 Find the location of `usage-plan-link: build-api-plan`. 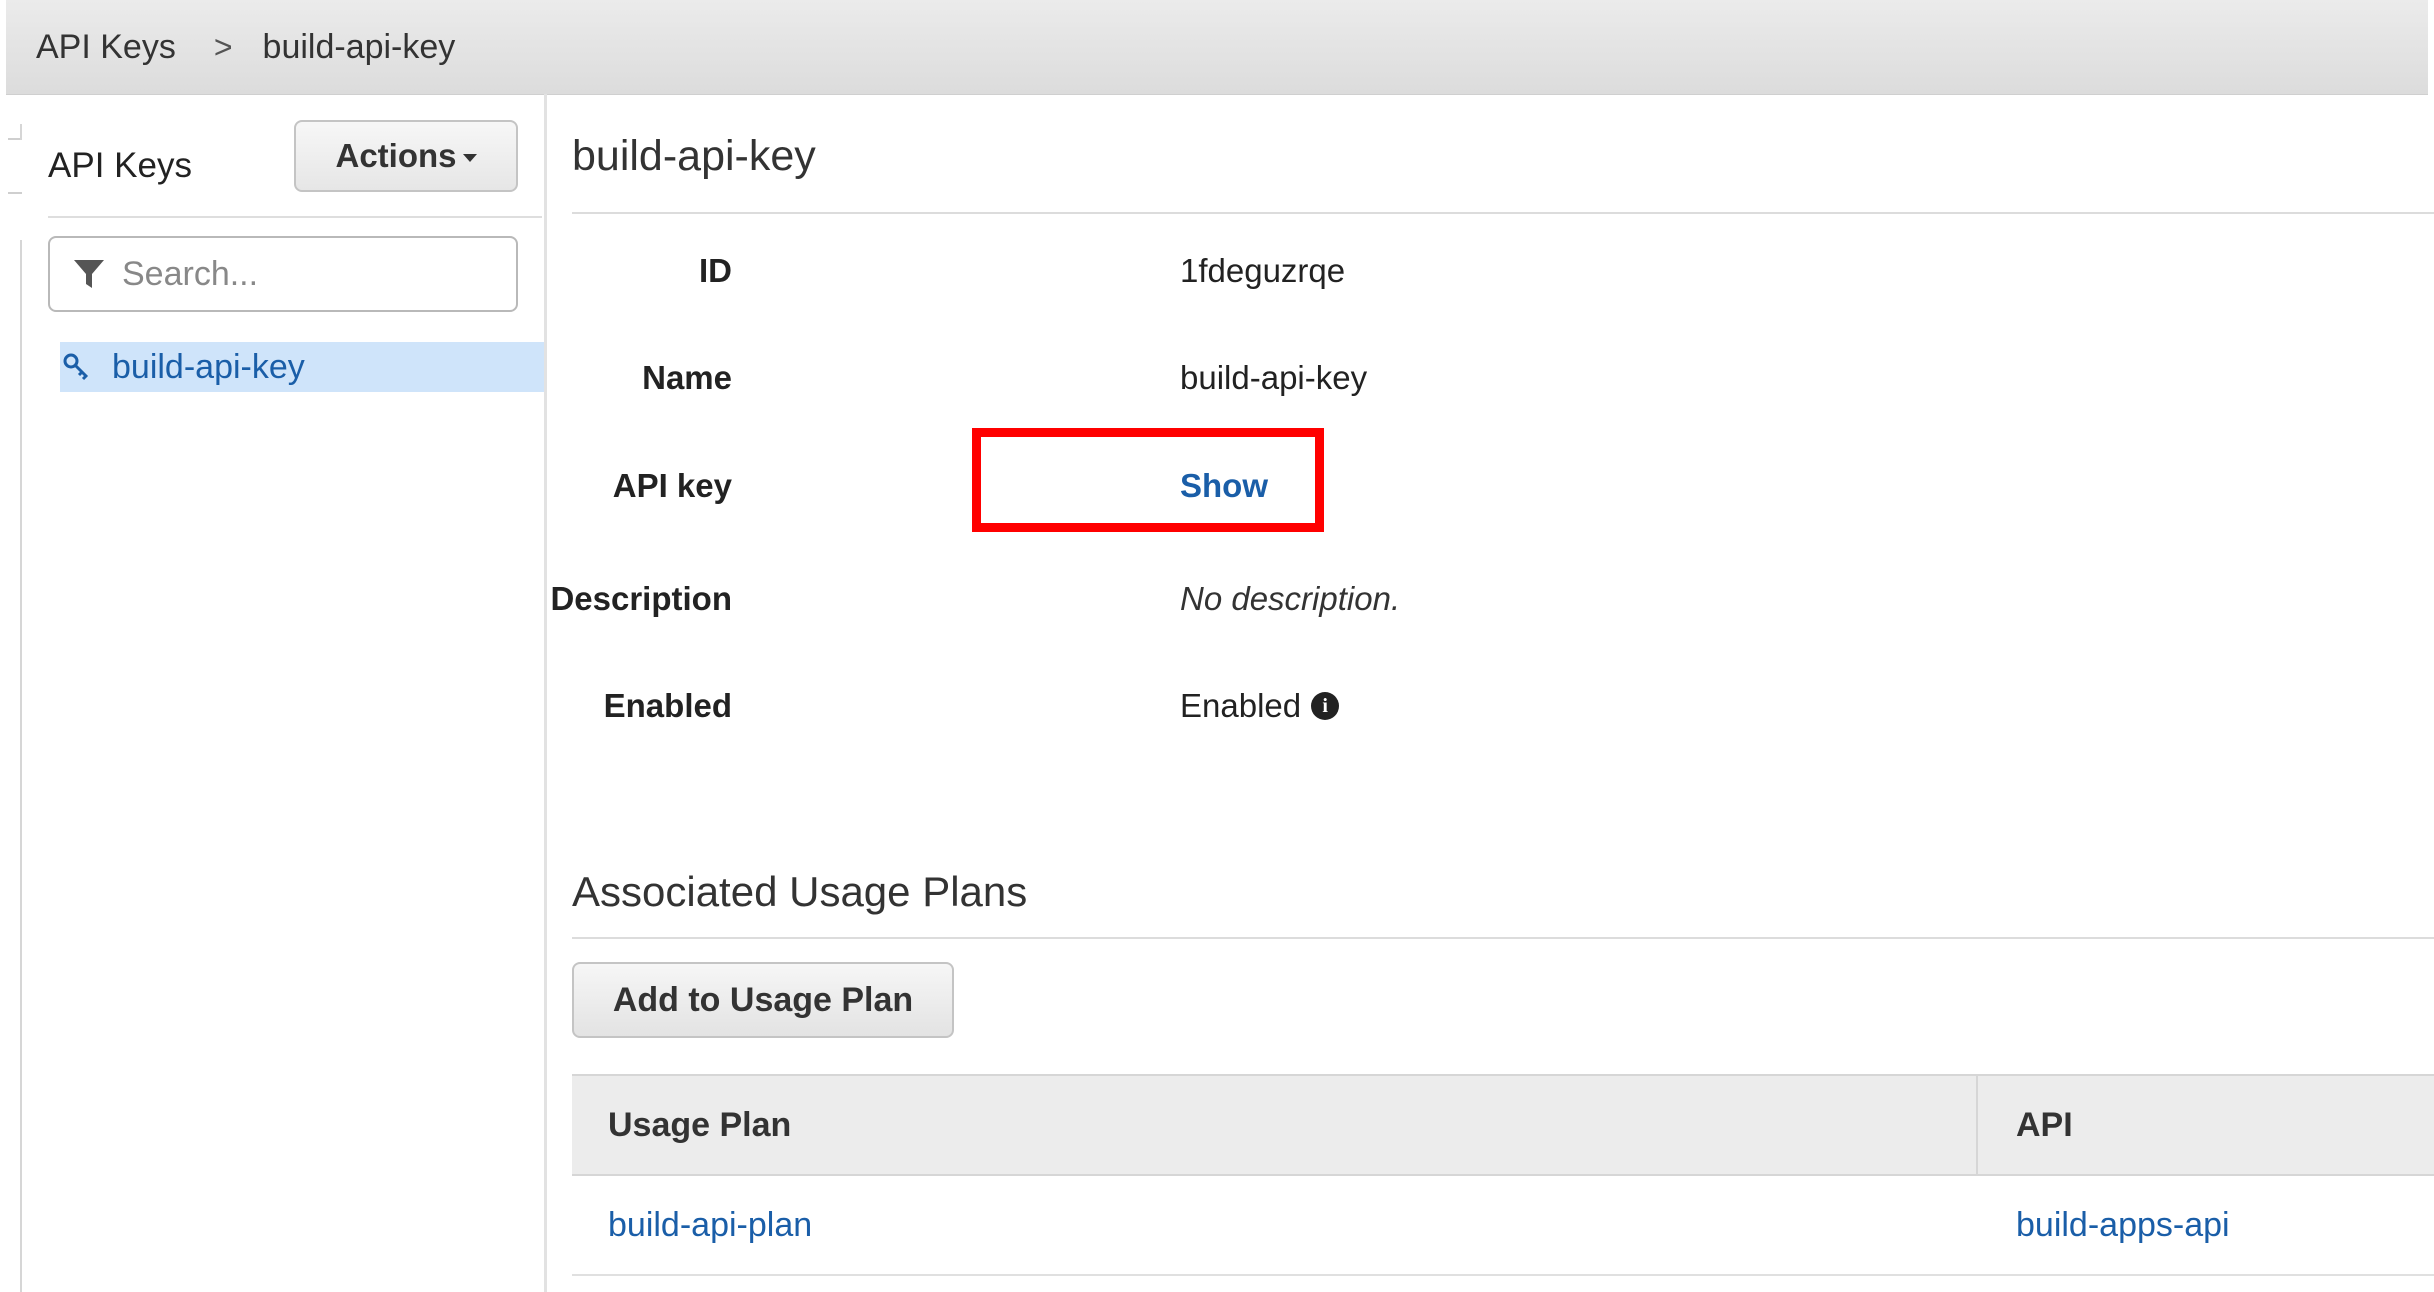

usage-plan-link: build-api-plan is located at coordinates (710, 1225).